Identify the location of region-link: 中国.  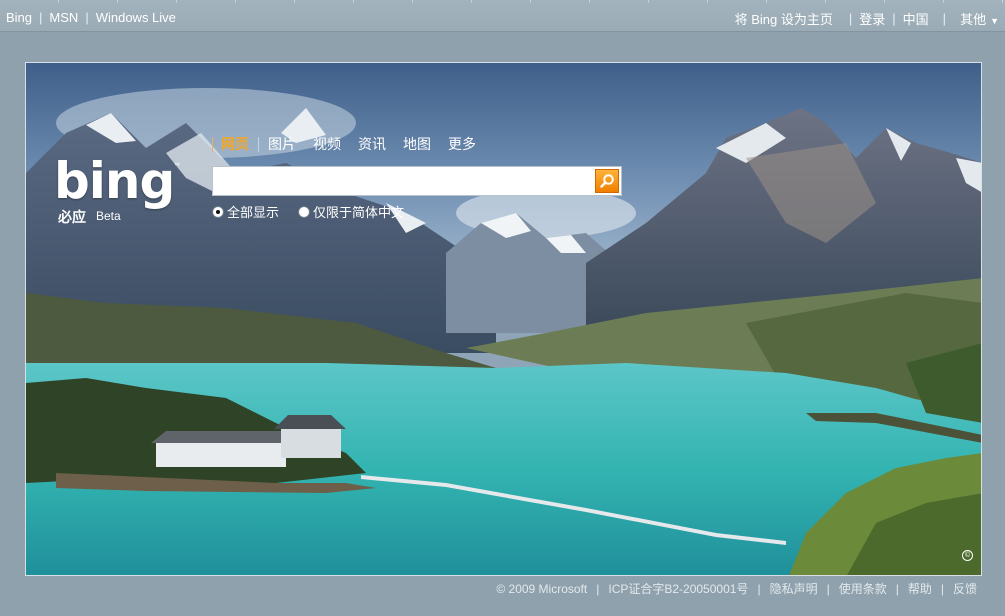
(916, 18).